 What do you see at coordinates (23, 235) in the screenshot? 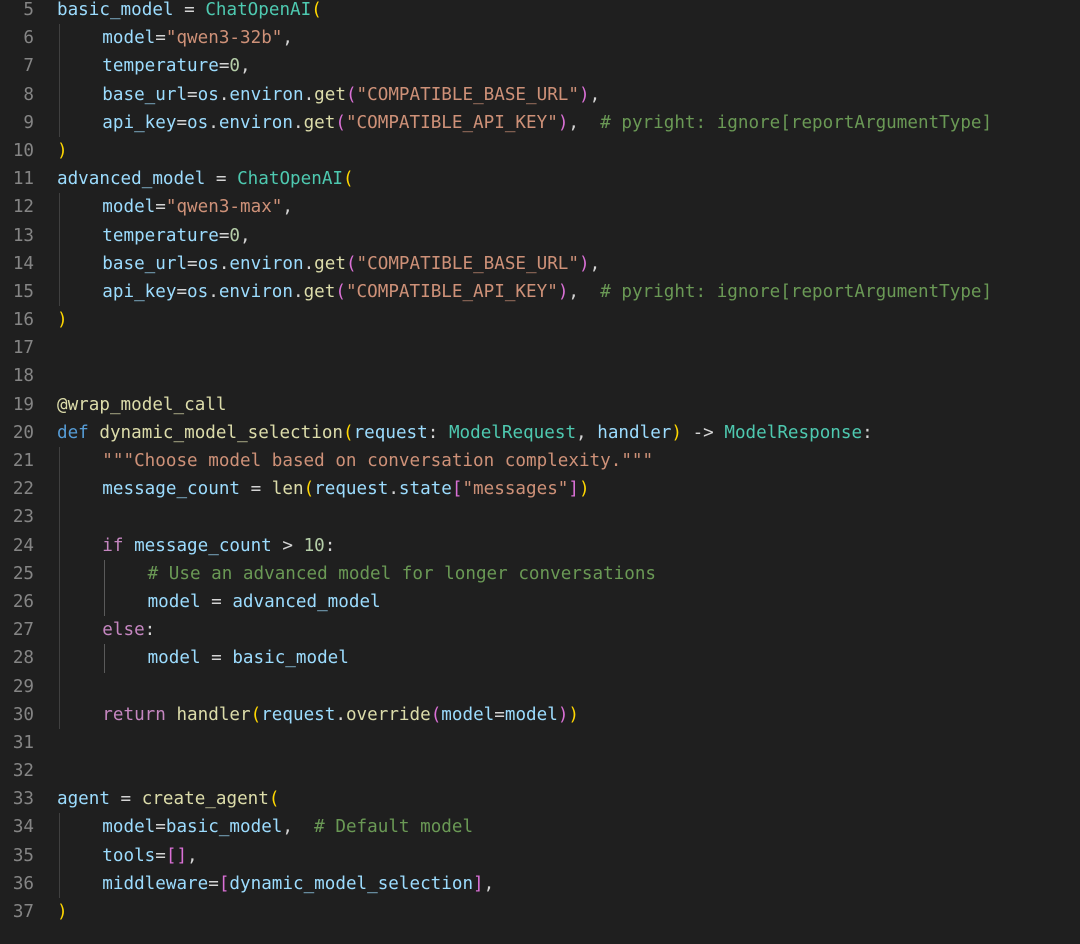
I see `line-number: 13` at bounding box center [23, 235].